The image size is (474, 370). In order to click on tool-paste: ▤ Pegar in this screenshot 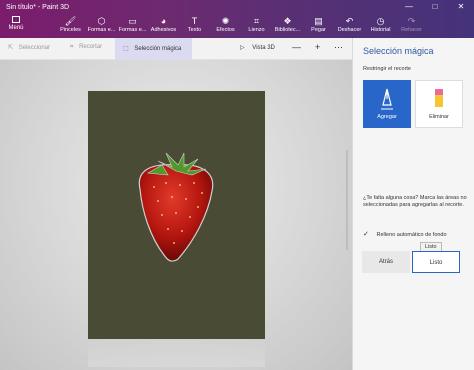, I will do `click(318, 24)`.